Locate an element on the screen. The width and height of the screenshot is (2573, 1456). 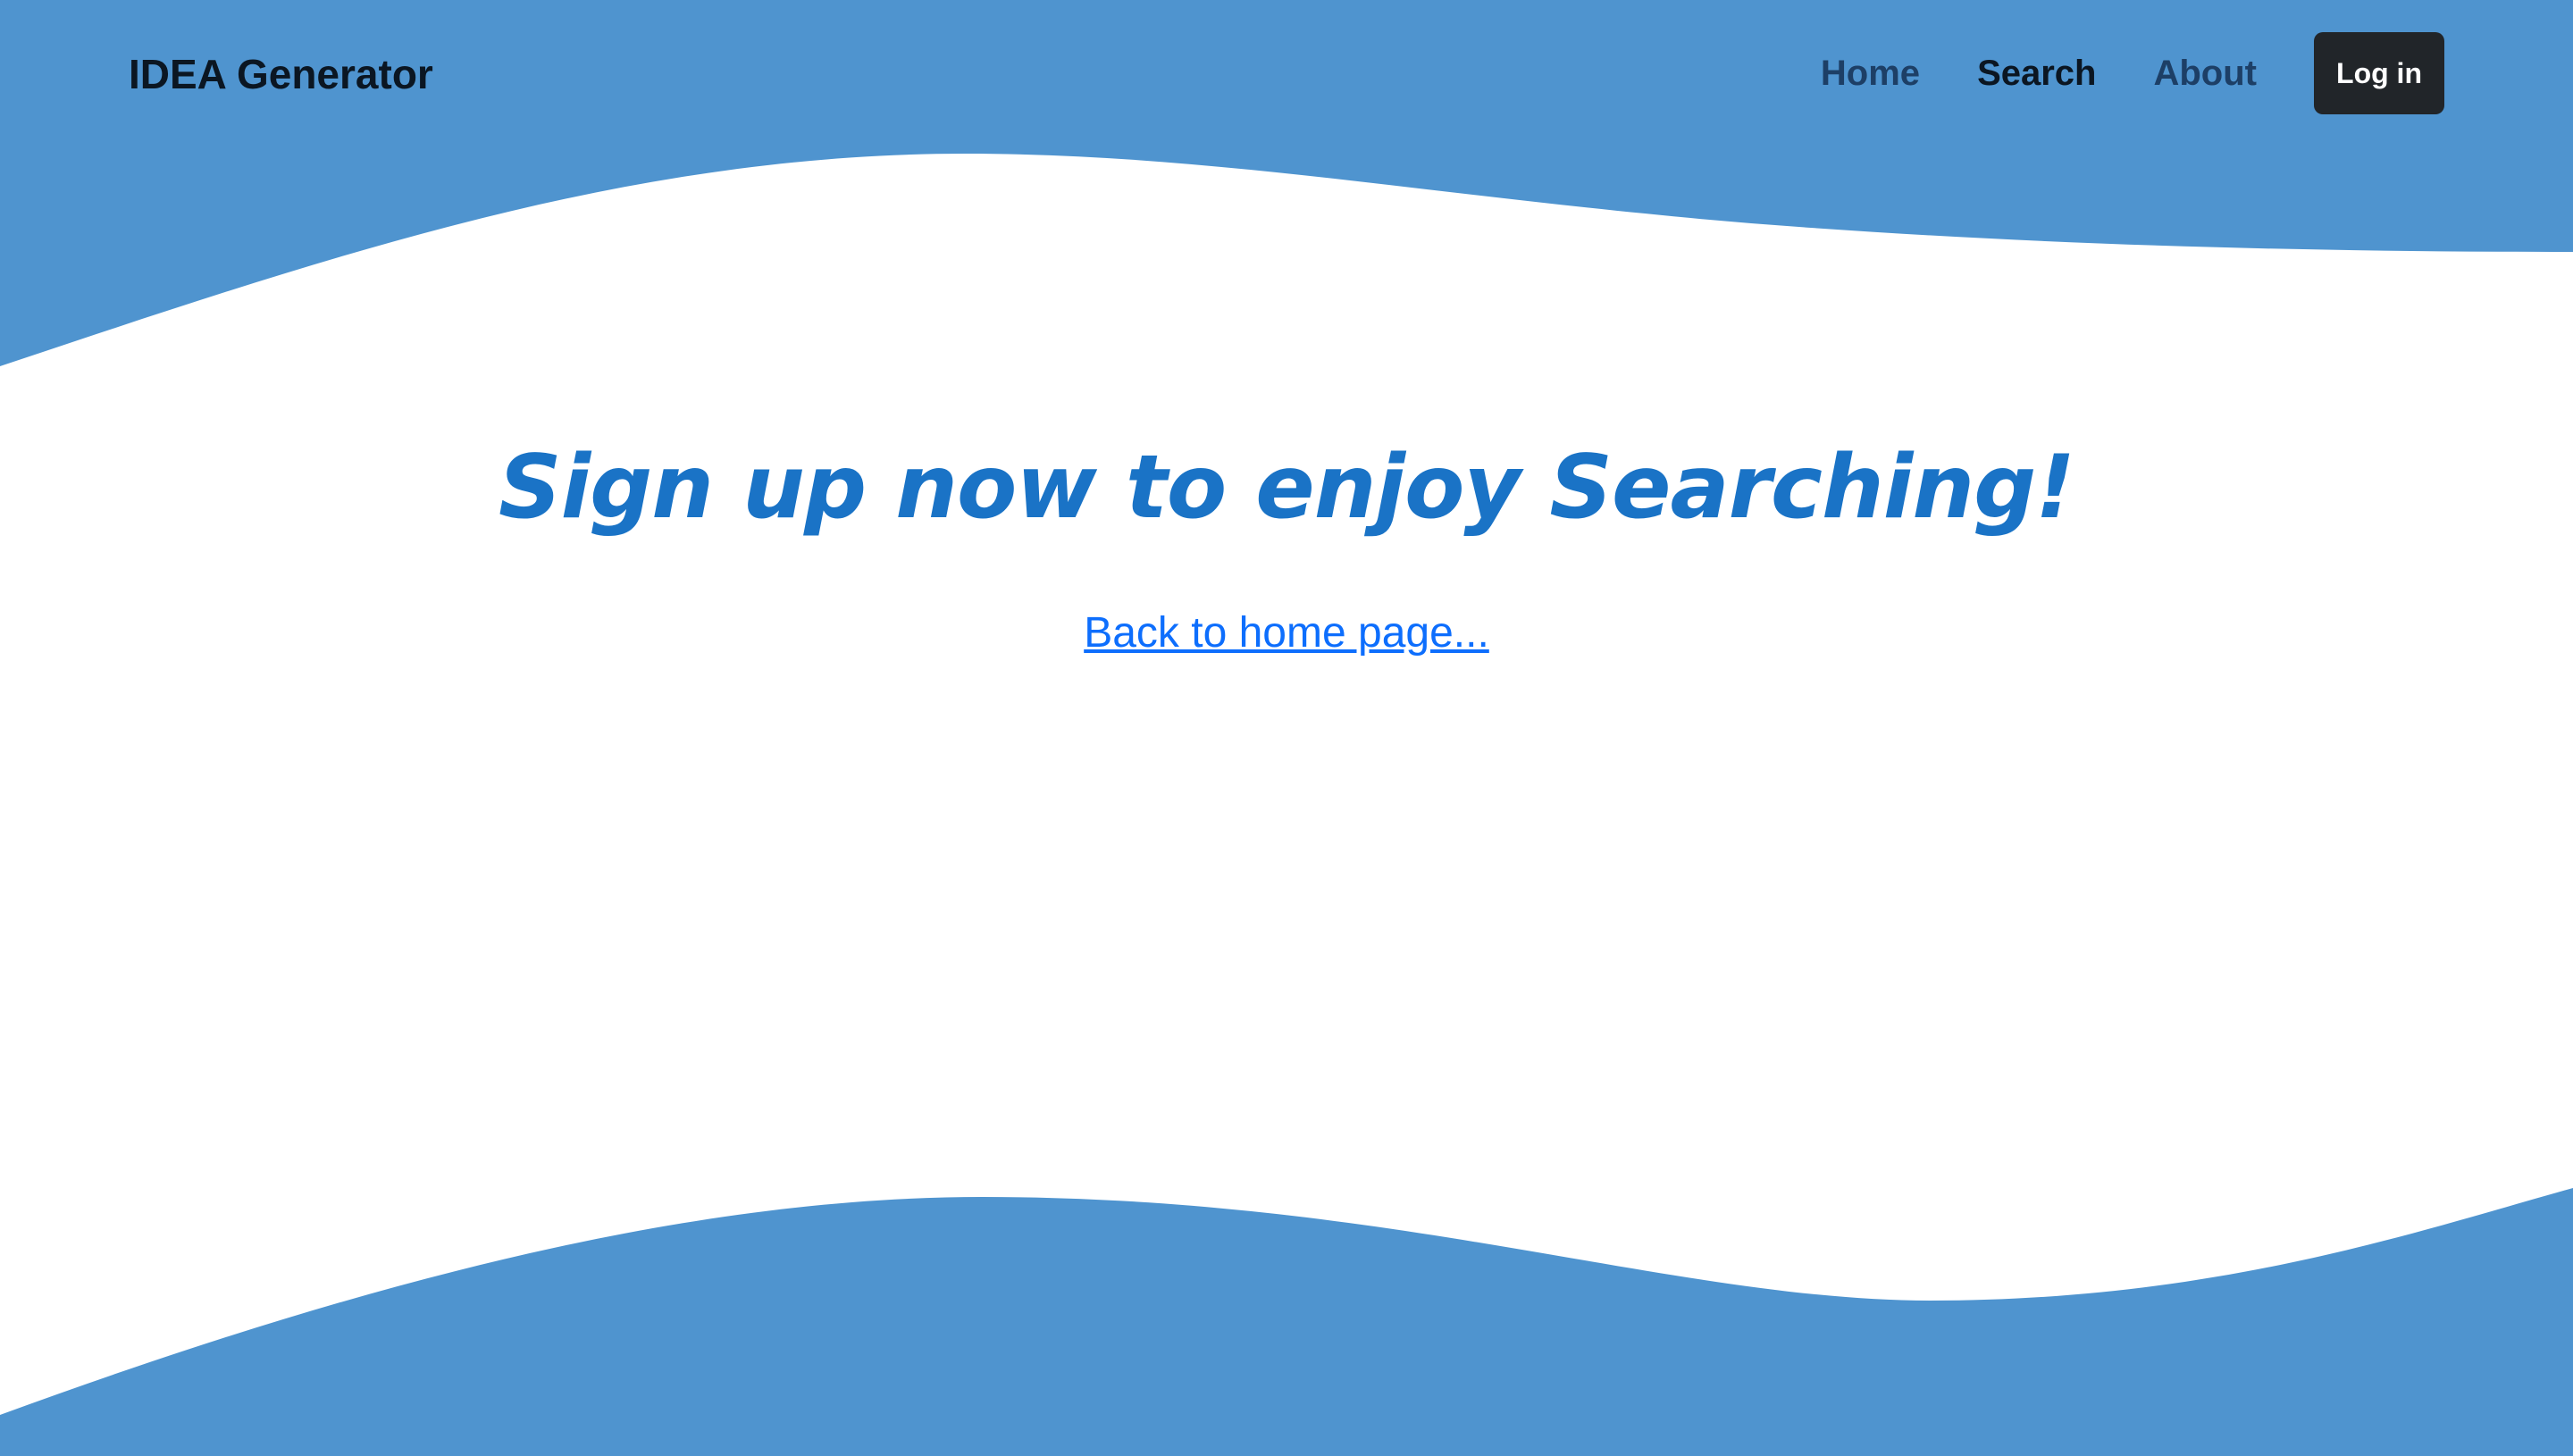
navbar: IDEA Generator Home Search About Log in is located at coordinates (1286, 74).